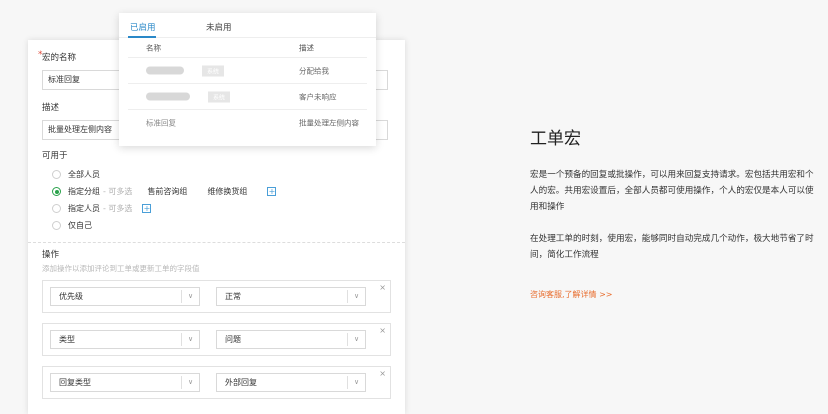 This screenshot has height=414, width=828. I want to click on op-value-select: 正常 ∨, so click(291, 296).